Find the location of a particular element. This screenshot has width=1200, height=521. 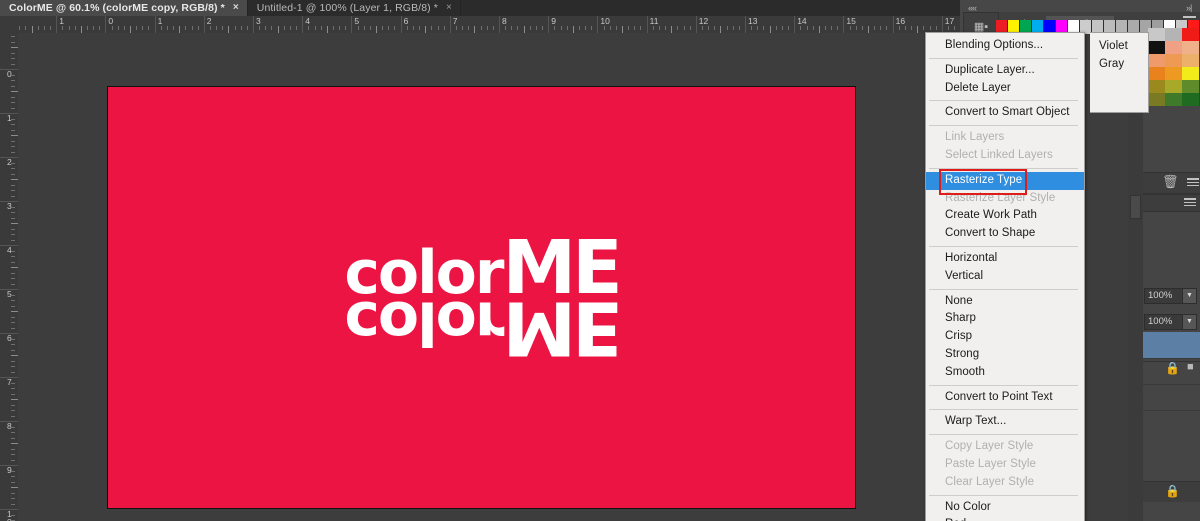

menu-item-create-work-path: Create Work Path is located at coordinates (1005, 216).